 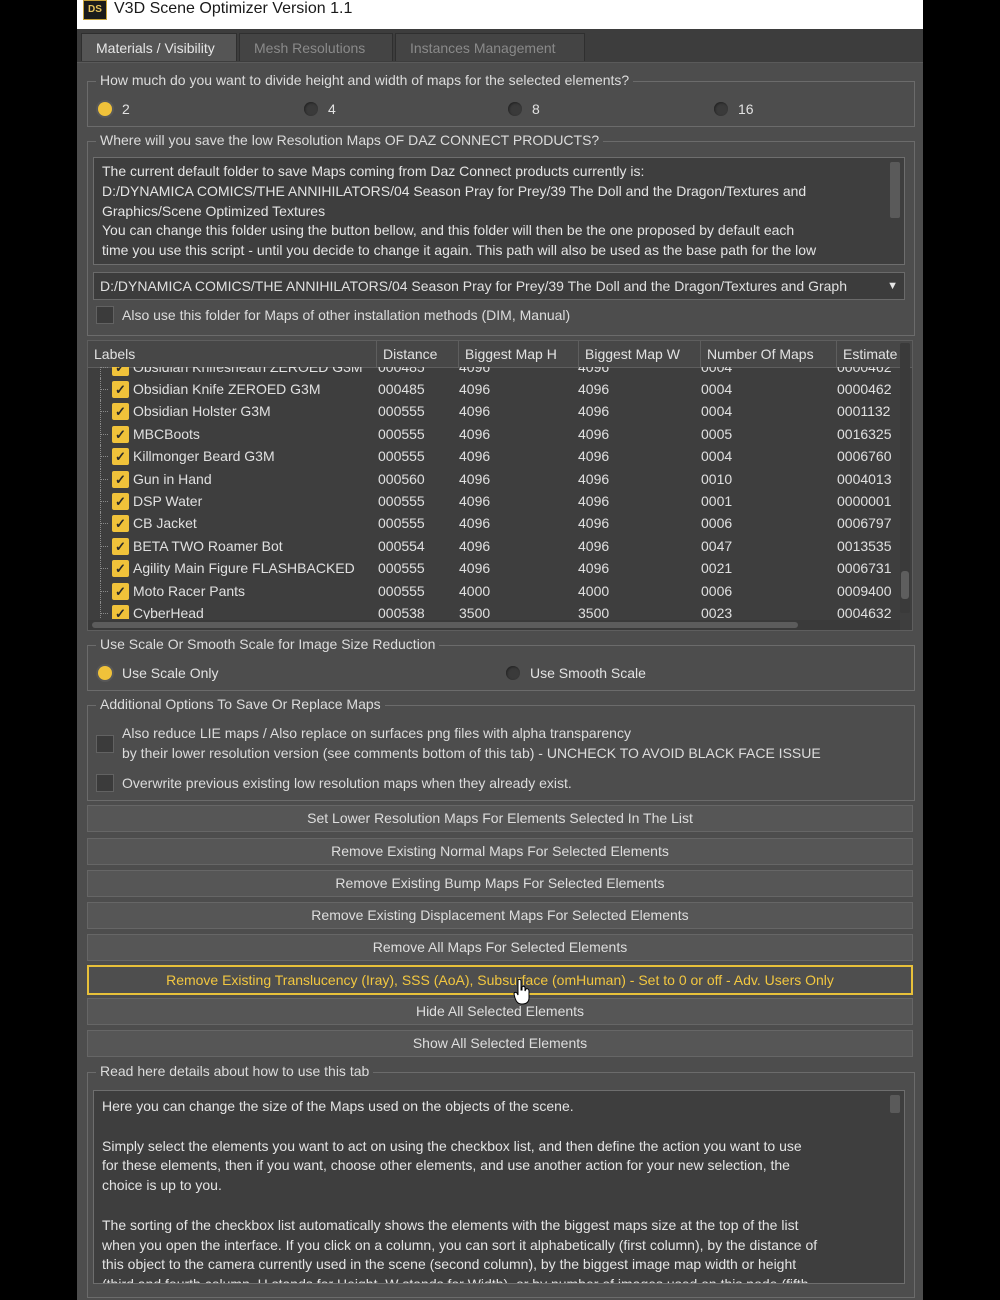 I want to click on radio-divide-4: 4, so click(x=320, y=109).